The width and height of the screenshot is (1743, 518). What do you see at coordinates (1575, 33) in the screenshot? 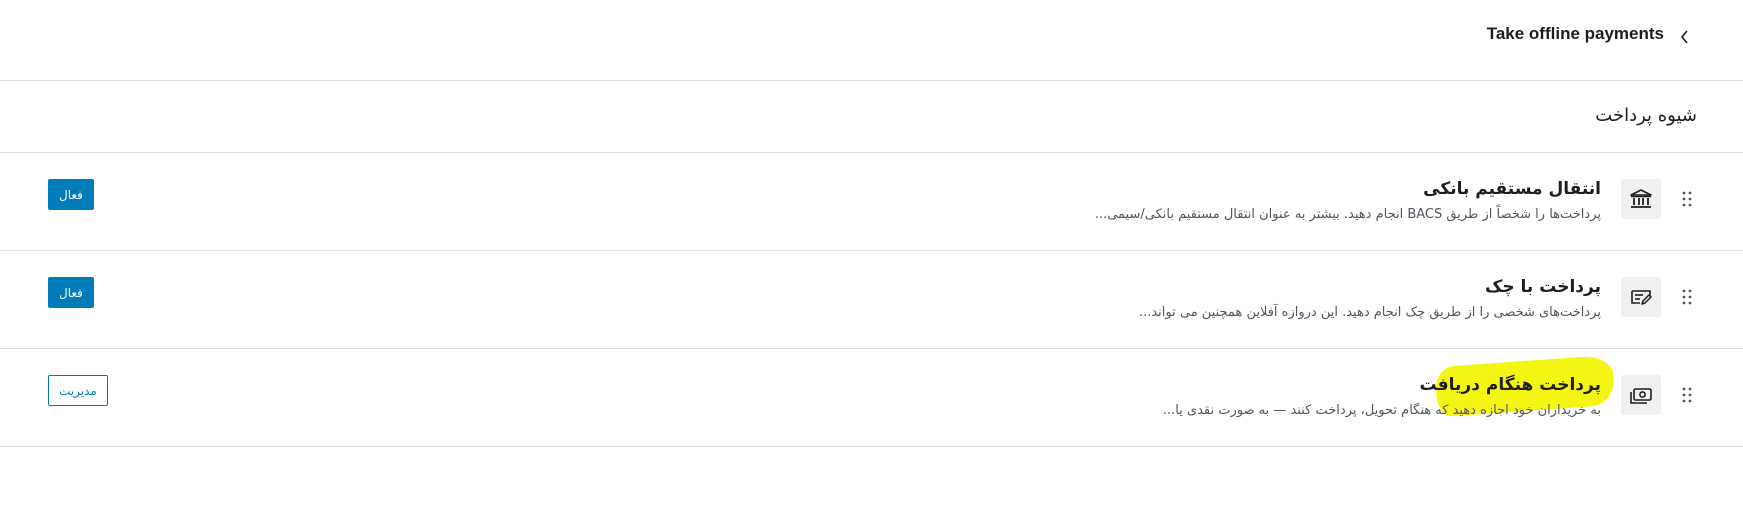
I see `page-title: Take offline payments` at bounding box center [1575, 33].